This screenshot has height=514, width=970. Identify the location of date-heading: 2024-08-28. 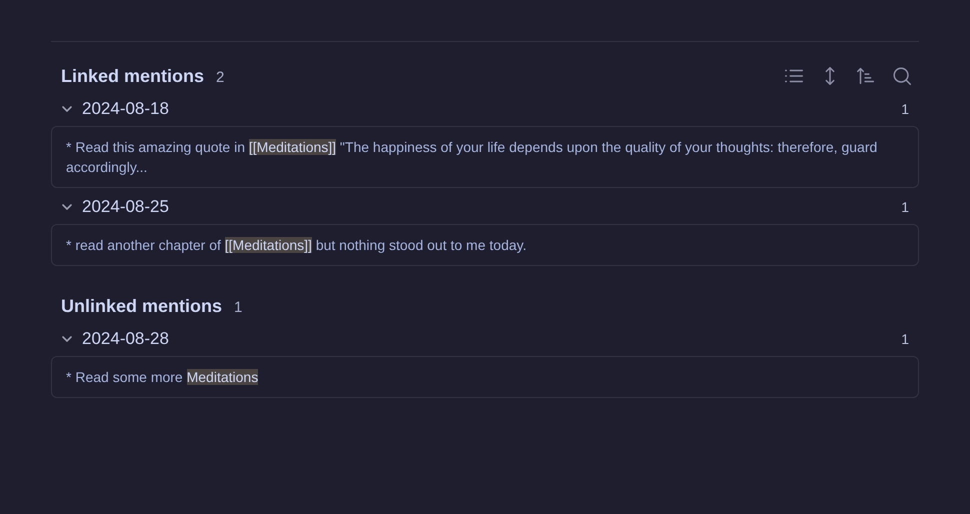
(125, 339).